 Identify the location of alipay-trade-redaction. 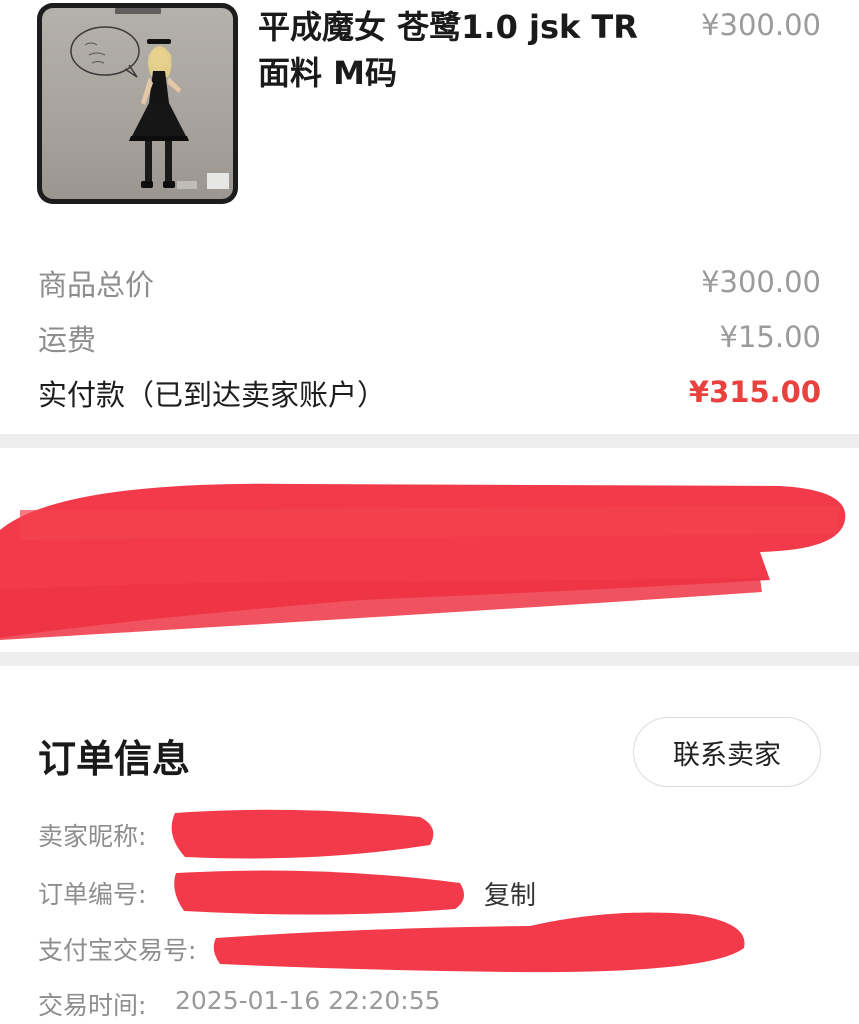
(479, 942).